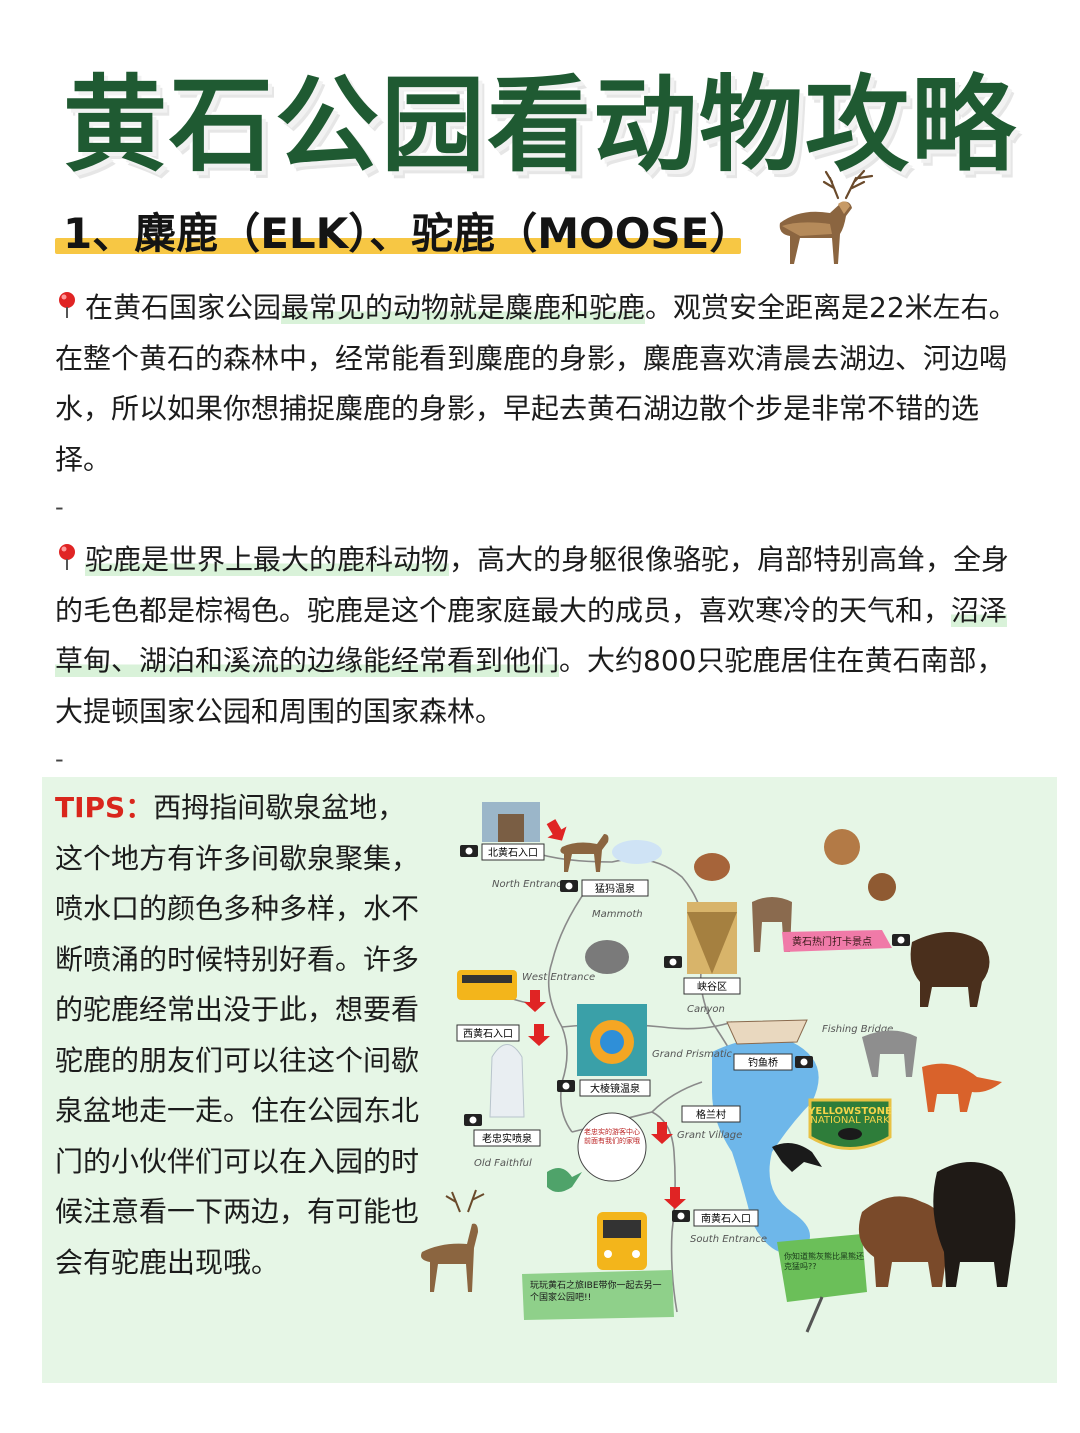 This screenshot has height=1433, width=1080. What do you see at coordinates (463, 307) in the screenshot?
I see `para1-highlight: 最常见的动物就是麋鹿和驼鹿` at bounding box center [463, 307].